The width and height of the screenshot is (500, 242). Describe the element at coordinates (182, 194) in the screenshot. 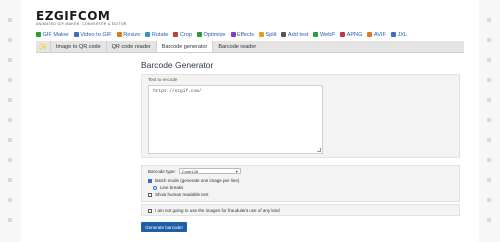

I see `human-readable-label: Show human readable text` at that location.